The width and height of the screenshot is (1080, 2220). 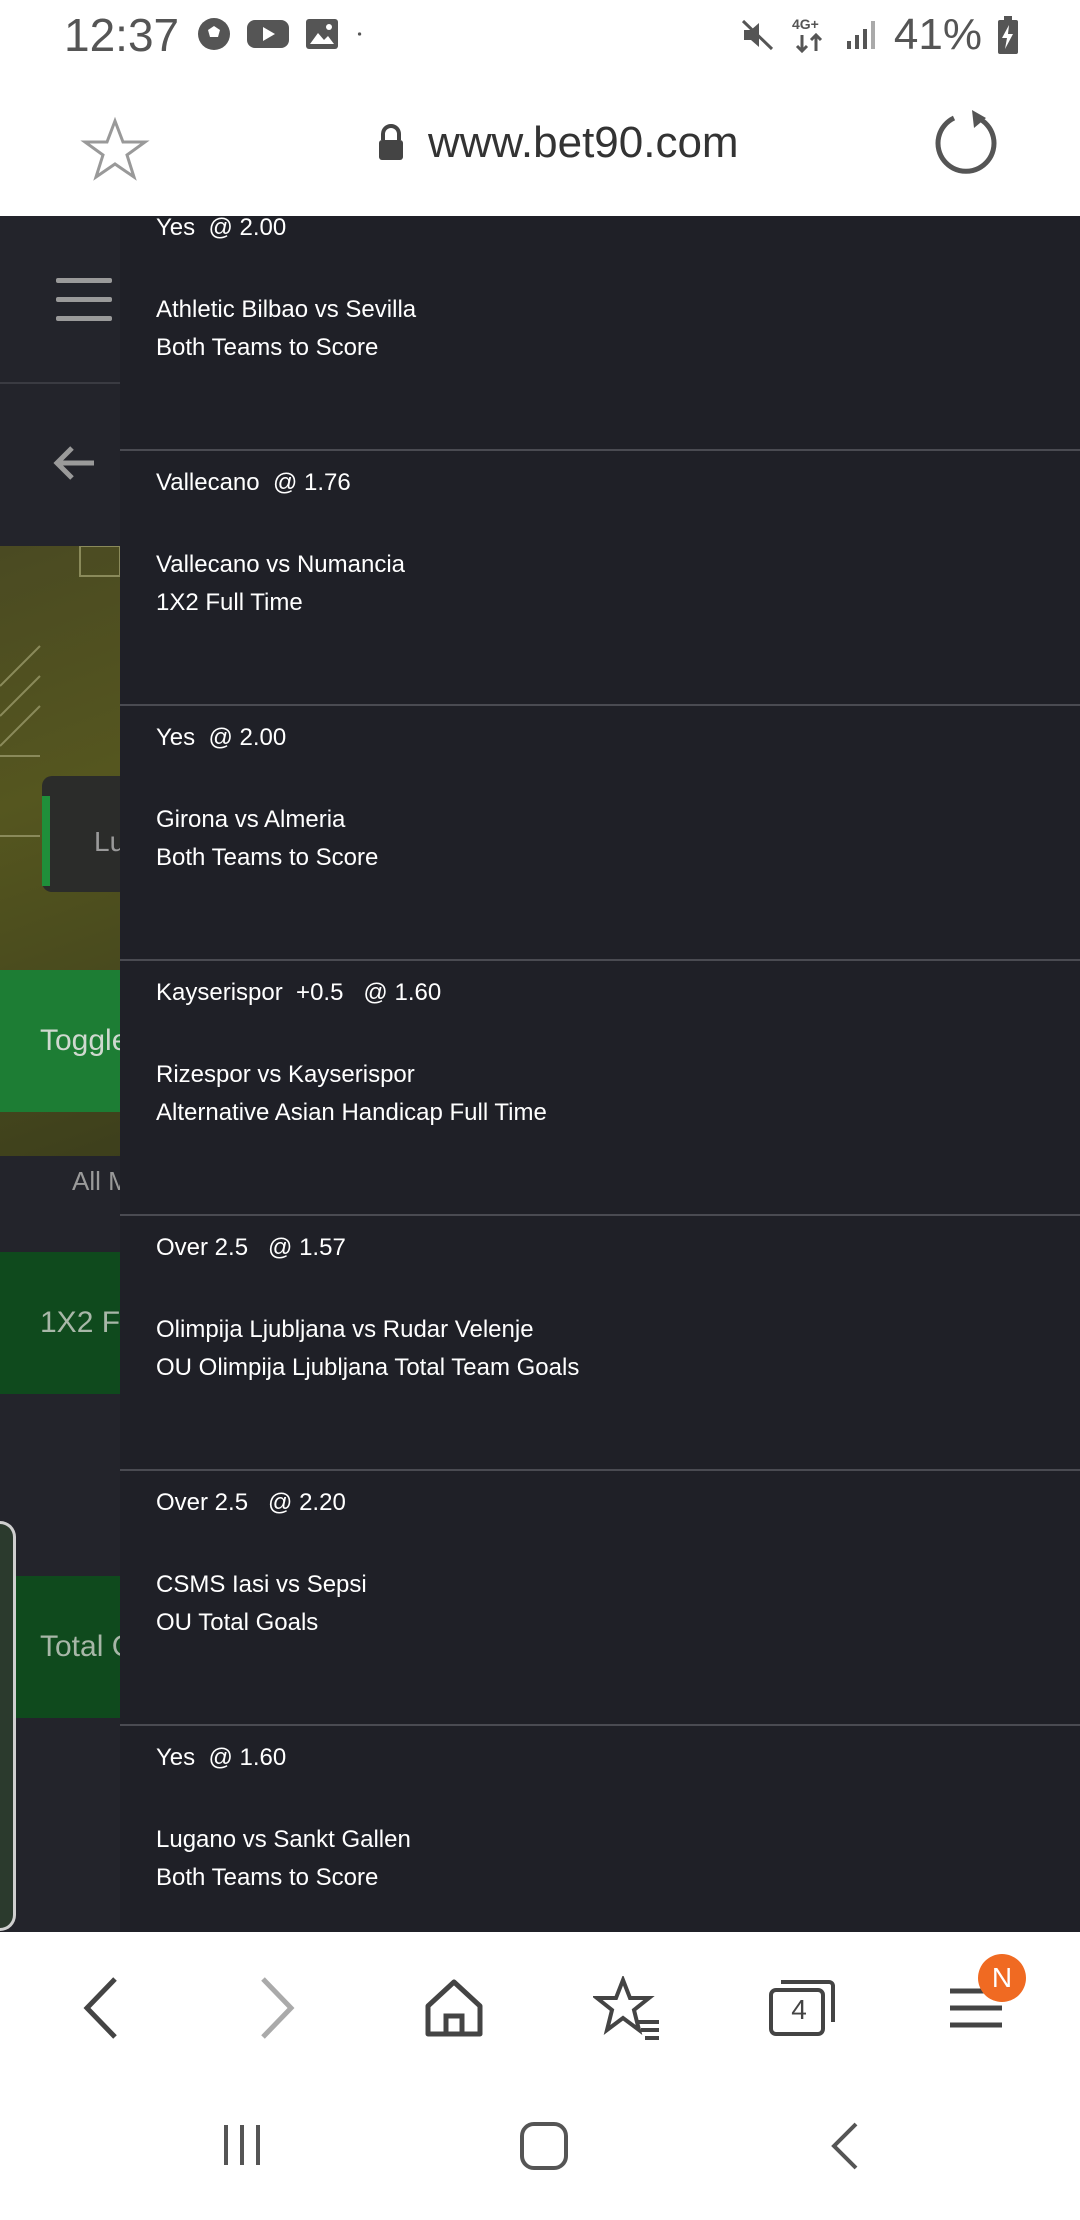 I want to click on 4g-data-icon: 4G+, so click(x=807, y=35).